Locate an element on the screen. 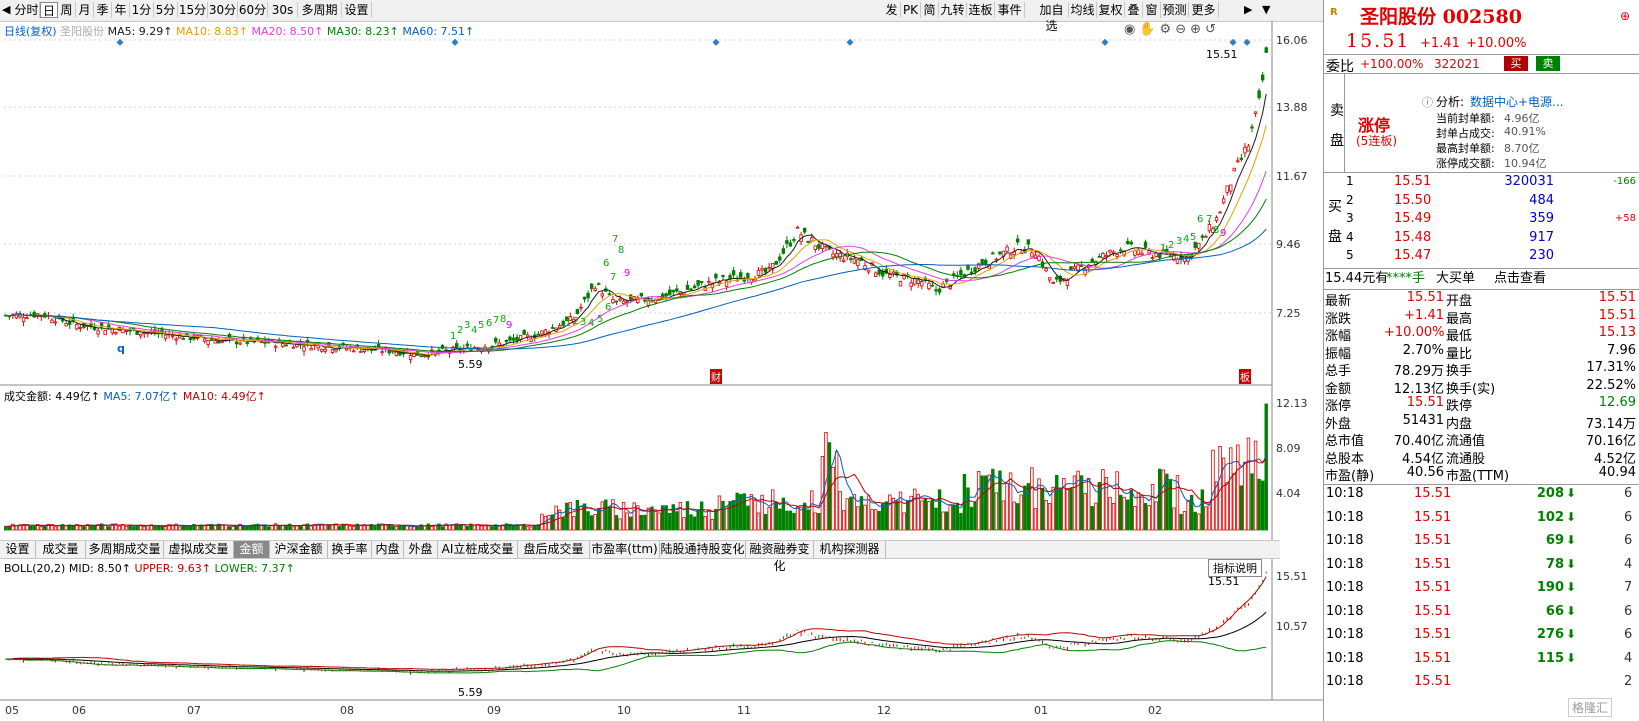 This screenshot has height=721, width=1639. event-diamond-icon is located at coordinates (850, 42).